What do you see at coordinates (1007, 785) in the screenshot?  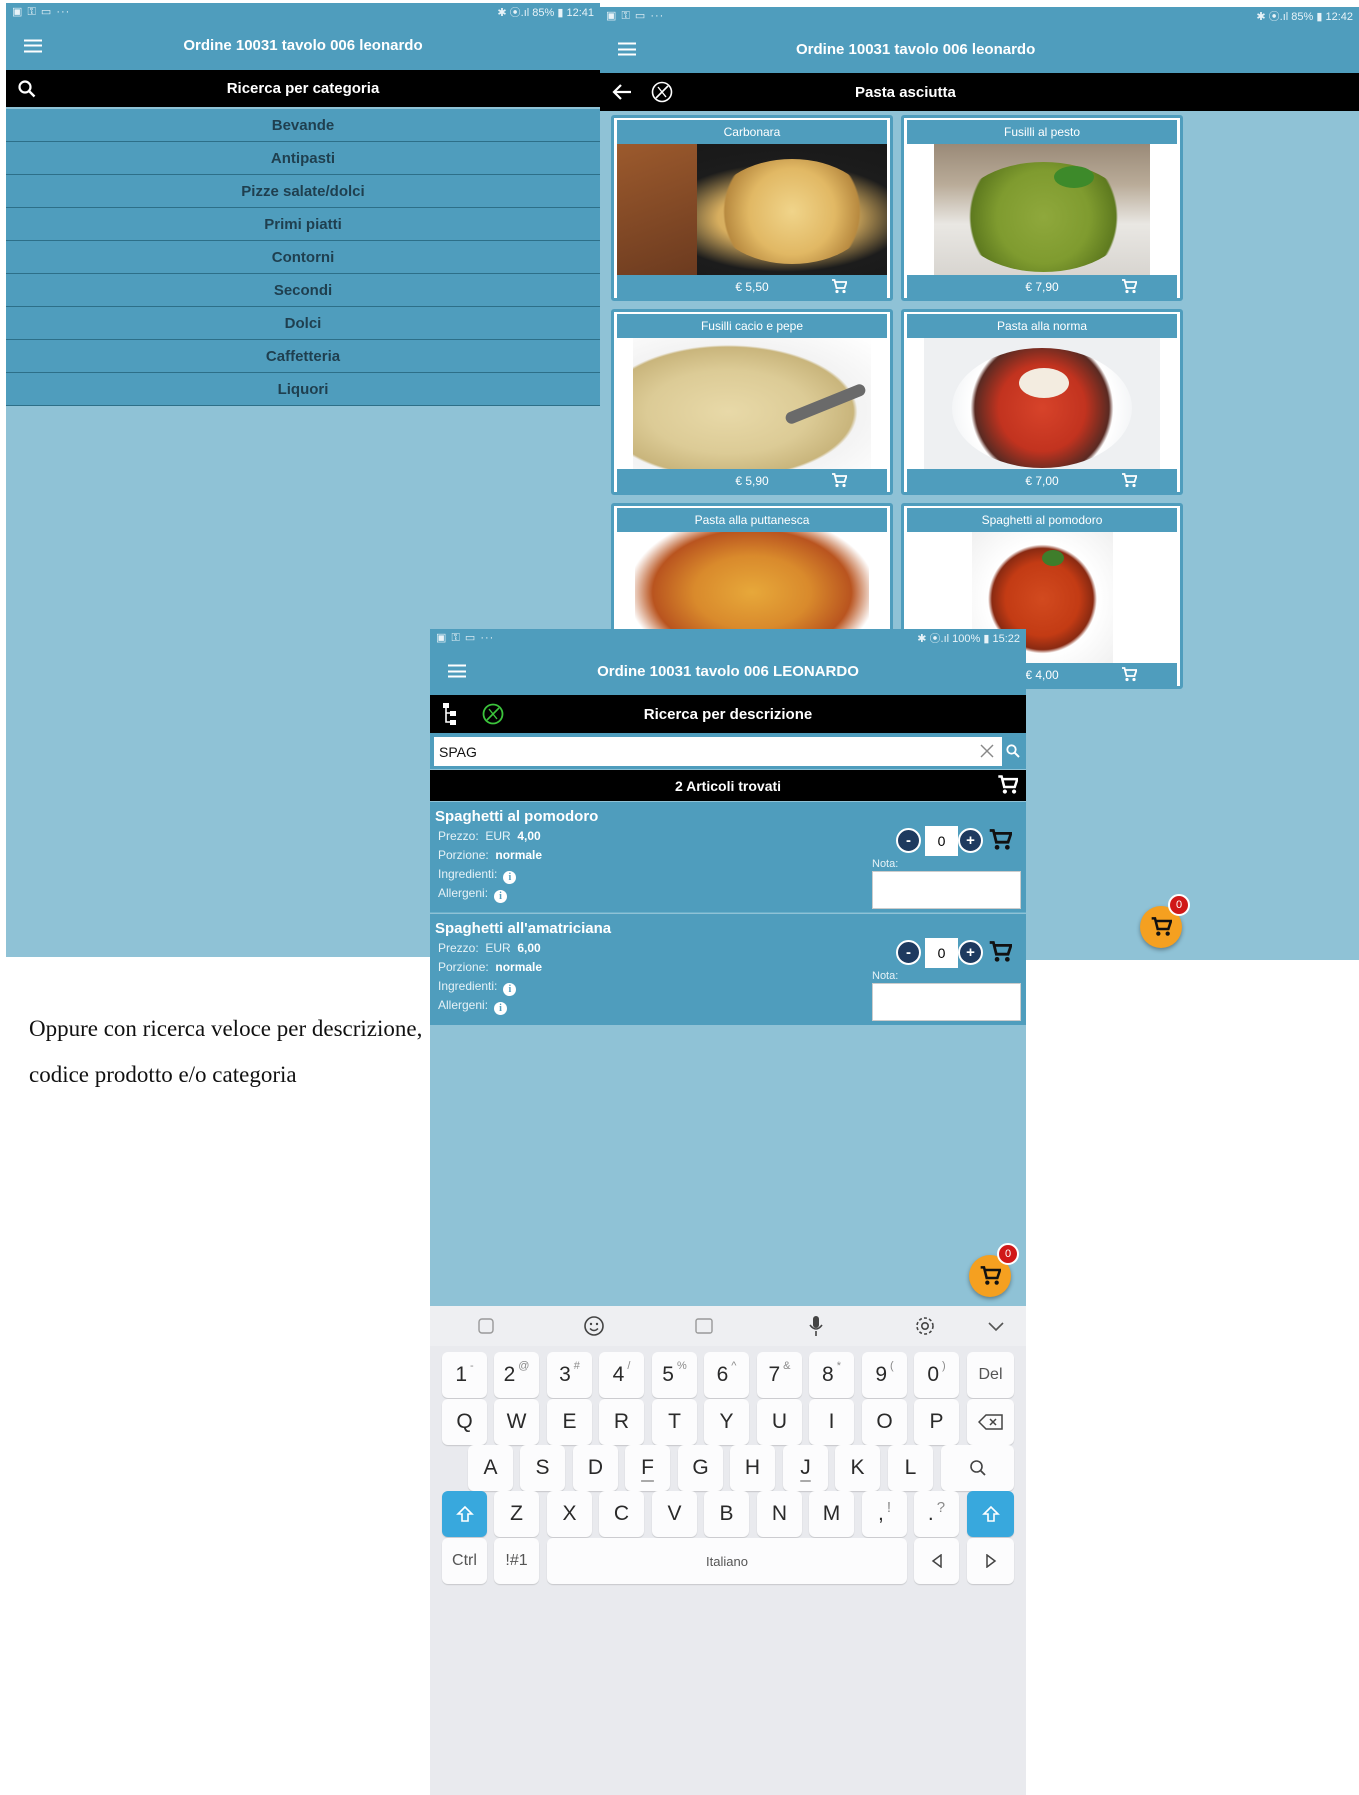 I see `shopping-cart-icon` at bounding box center [1007, 785].